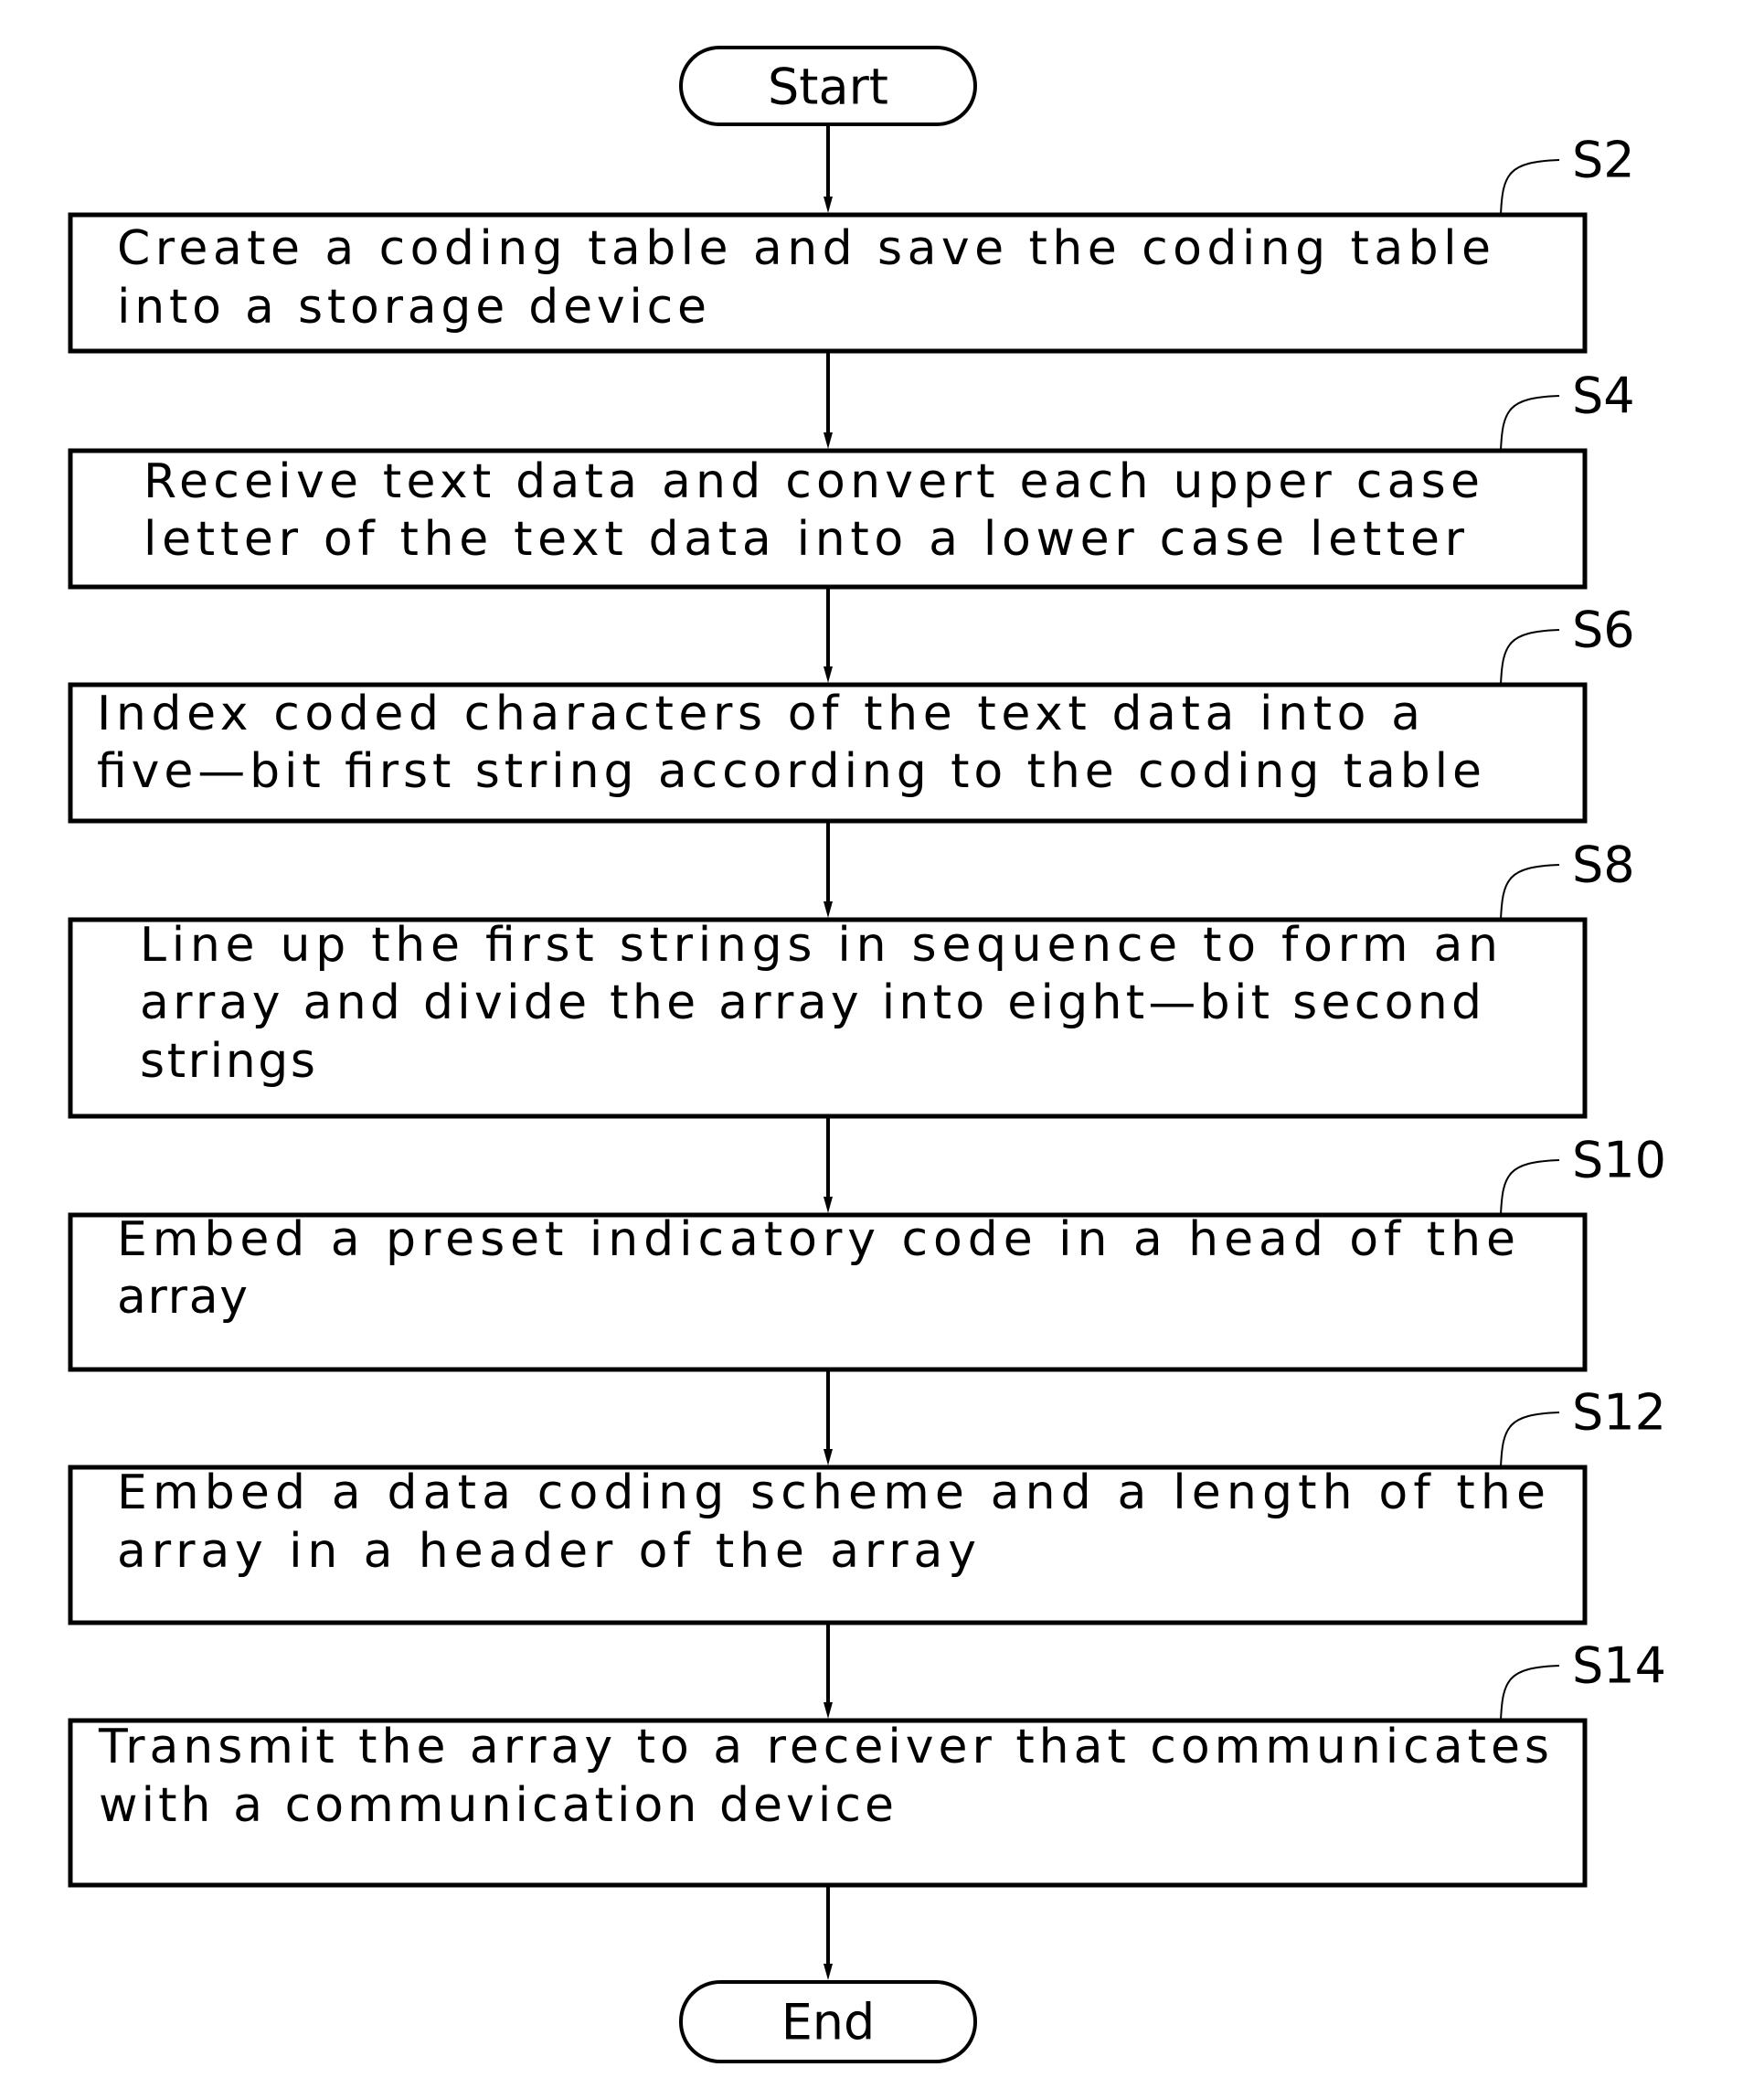  I want to click on start-terminal: Start, so click(828, 86).